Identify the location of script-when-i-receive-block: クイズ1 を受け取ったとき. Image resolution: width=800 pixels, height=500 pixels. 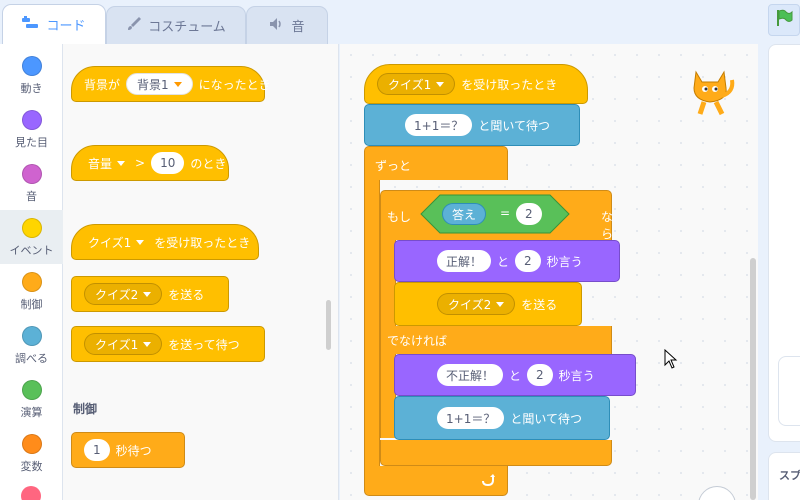
(476, 84).